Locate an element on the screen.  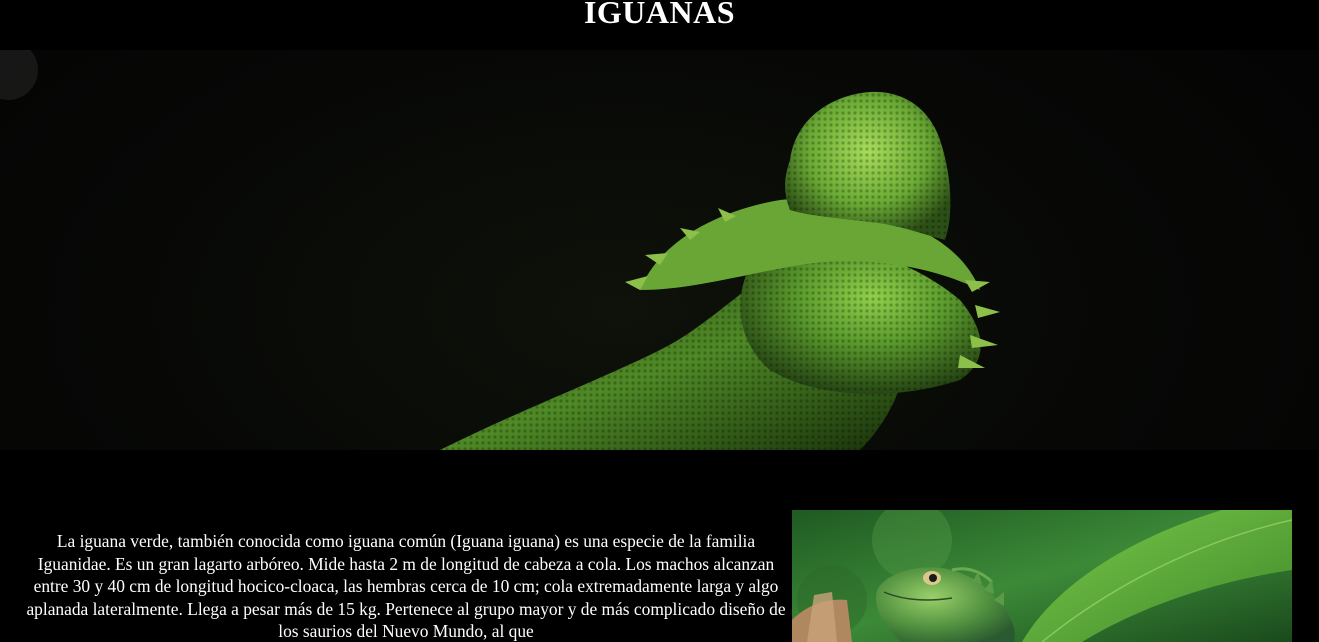
page-title: IGUANAS is located at coordinates (659, 15).